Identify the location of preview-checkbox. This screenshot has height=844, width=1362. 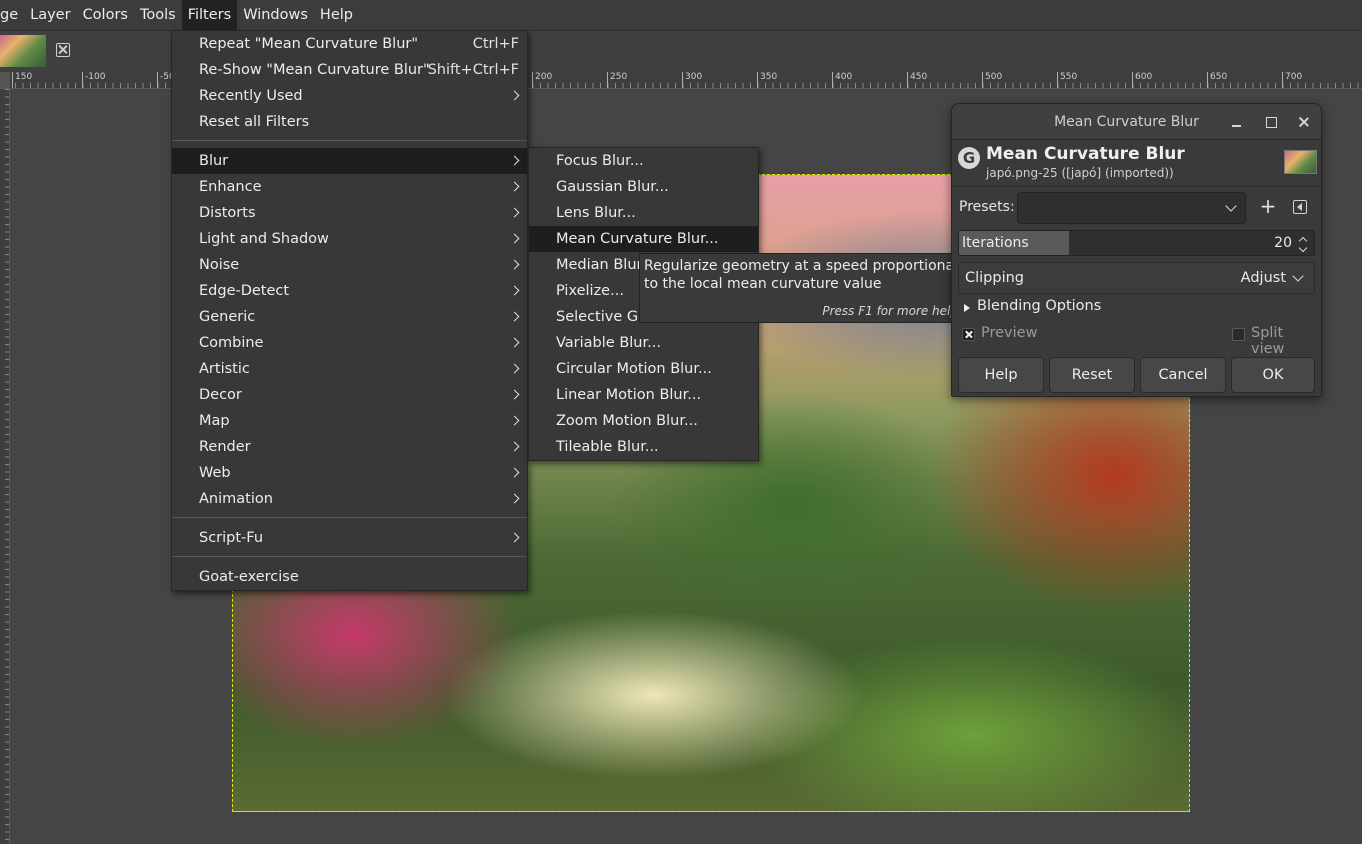
(968, 334).